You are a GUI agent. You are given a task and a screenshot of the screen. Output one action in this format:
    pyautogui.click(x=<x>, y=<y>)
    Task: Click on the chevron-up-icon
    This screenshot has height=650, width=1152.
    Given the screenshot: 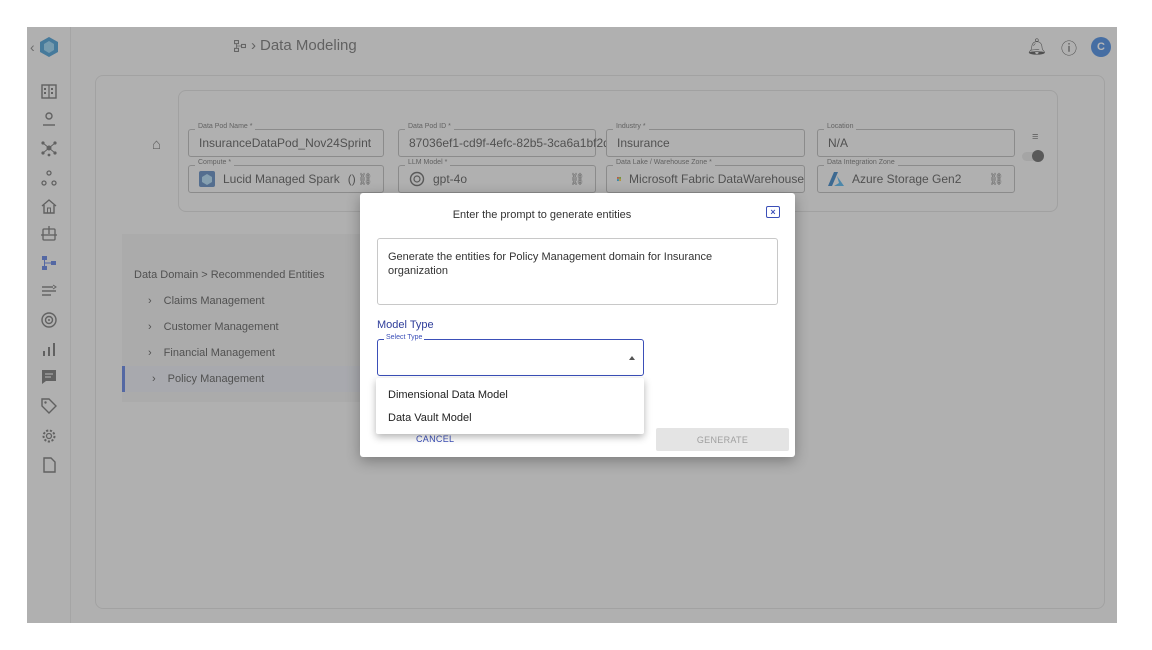 What is the action you would take?
    pyautogui.click(x=632, y=358)
    